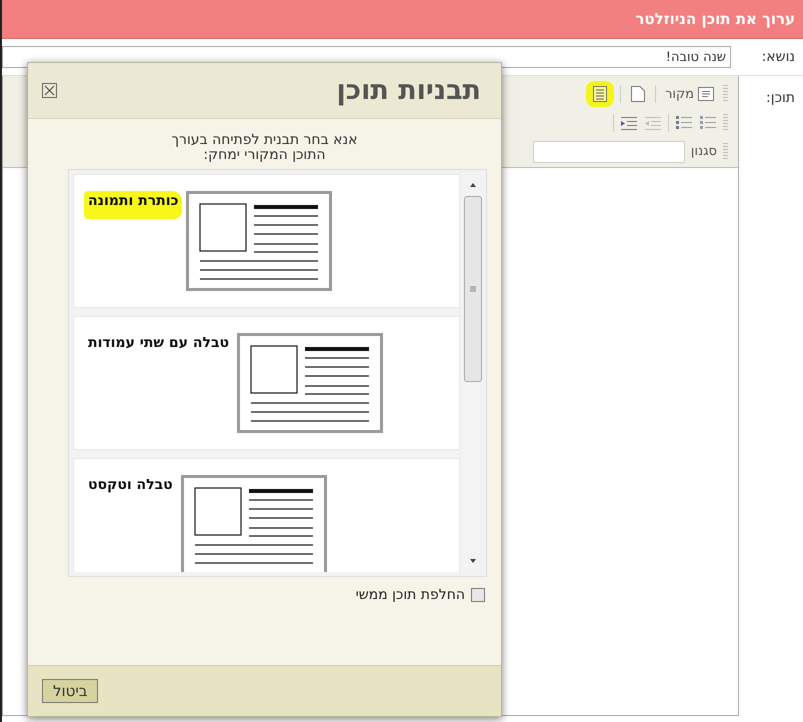 This screenshot has height=722, width=803. Describe the element at coordinates (715, 19) in the screenshot. I see `page-title: ערוך את תוכן הניוזלטר` at that location.